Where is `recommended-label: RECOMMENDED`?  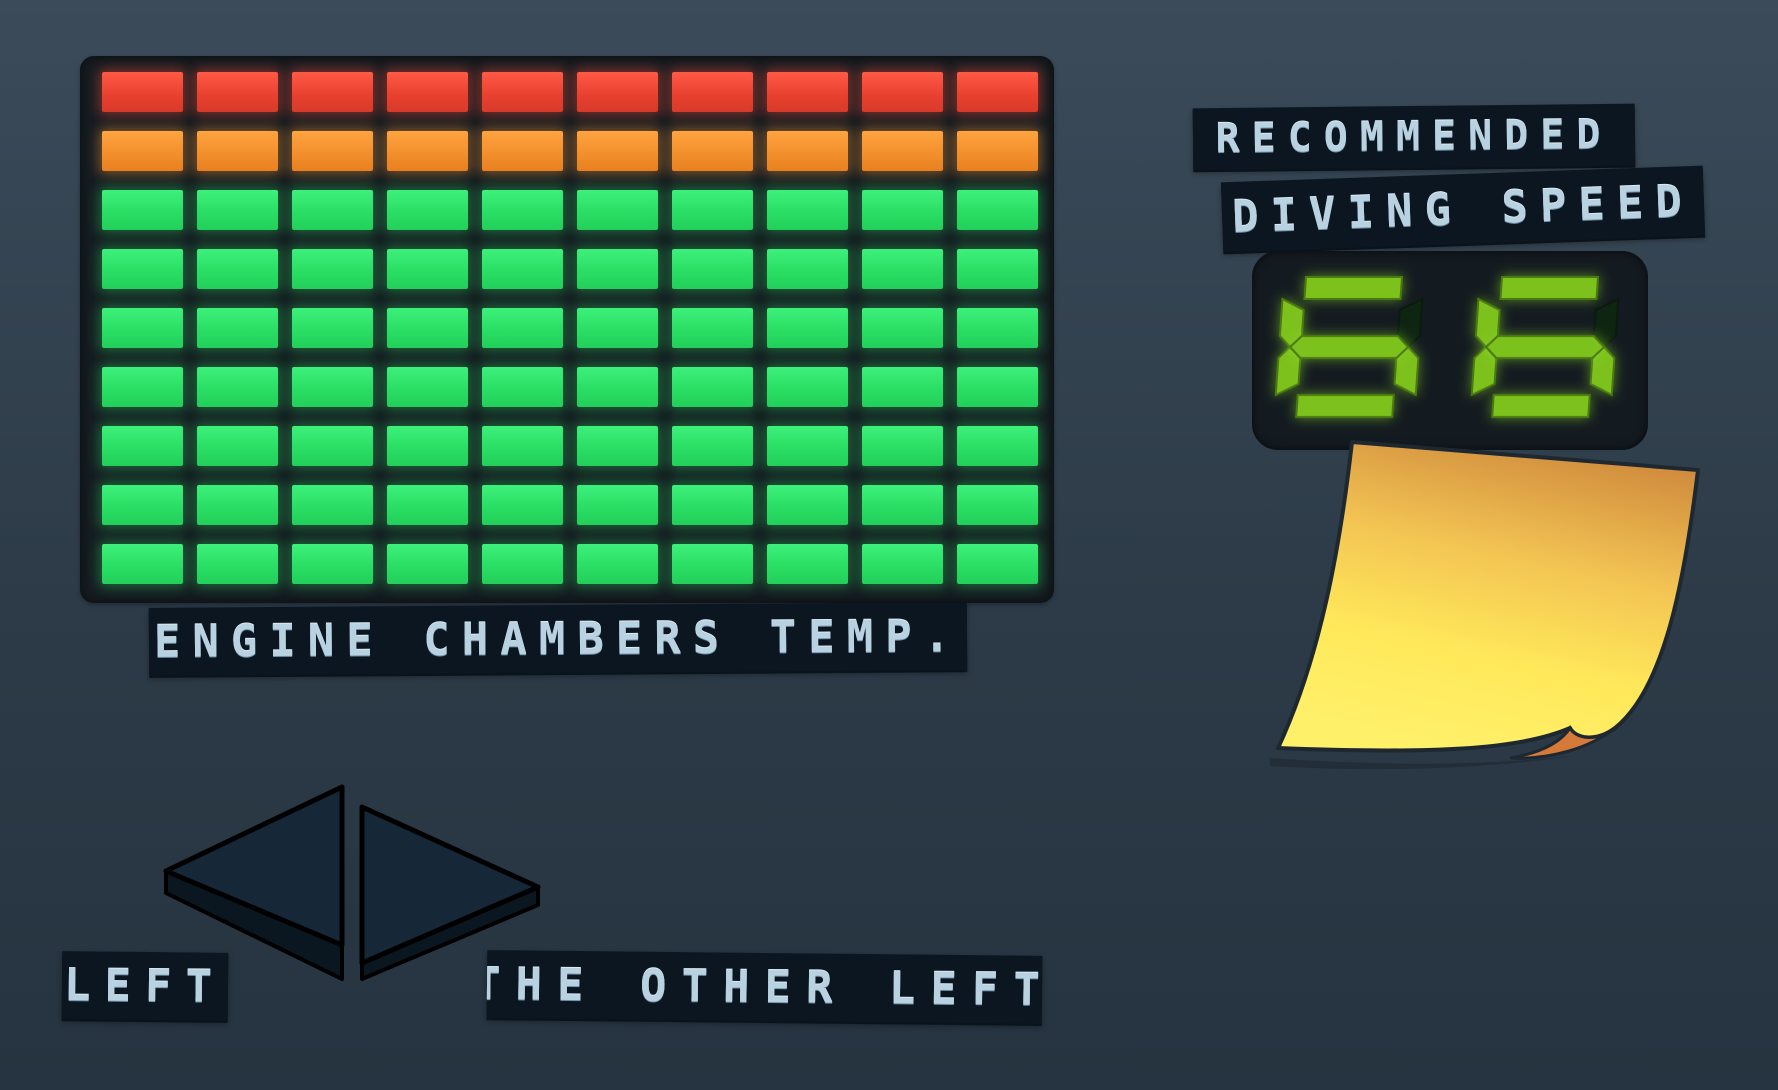
recommended-label: RECOMMENDED is located at coordinates (1414, 137).